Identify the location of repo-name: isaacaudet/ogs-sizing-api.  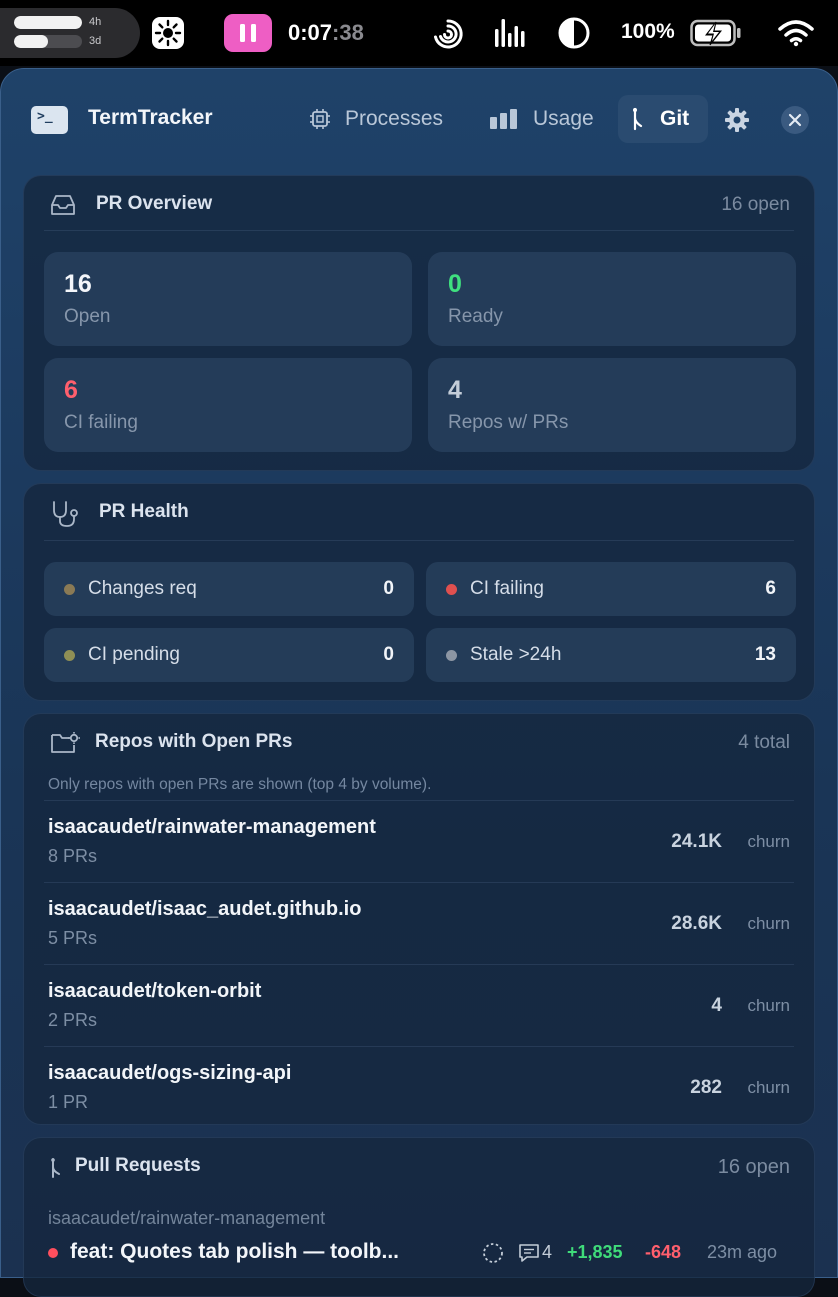
(170, 1073).